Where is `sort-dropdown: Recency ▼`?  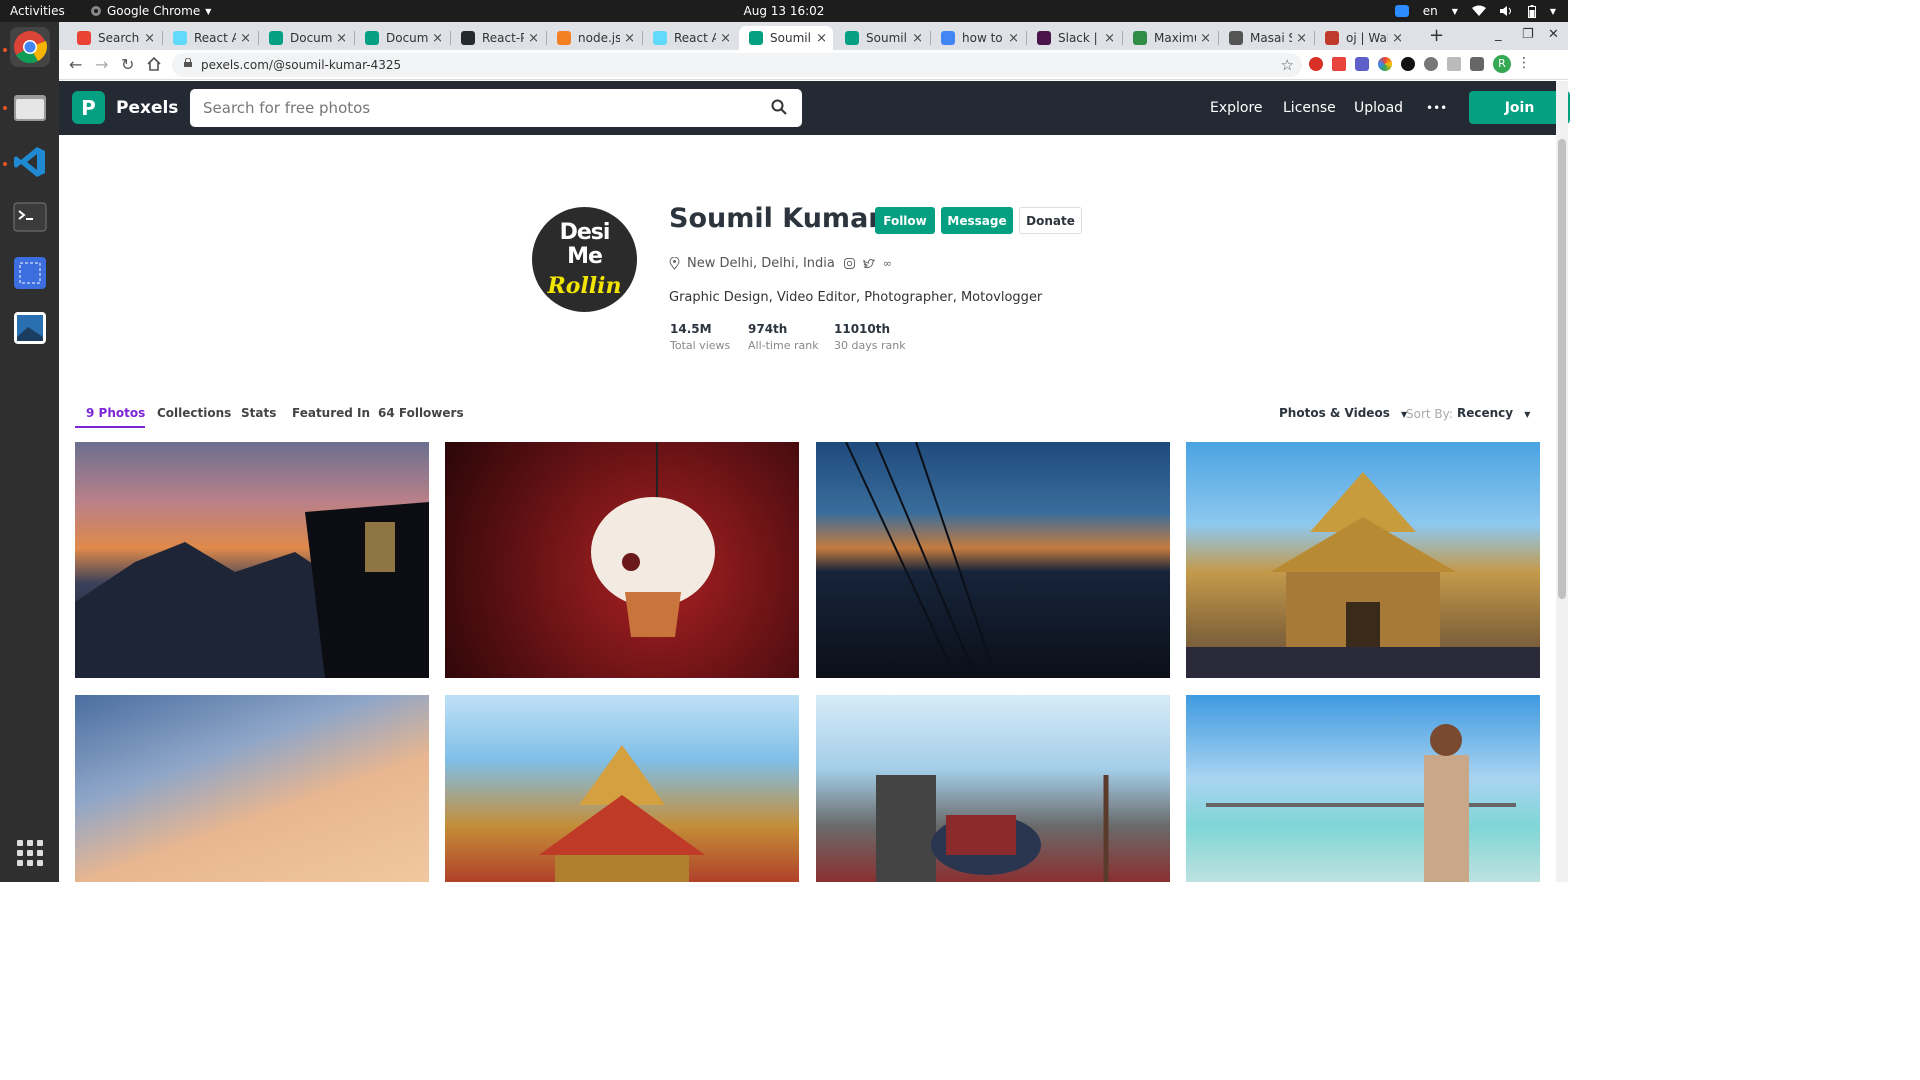 sort-dropdown: Recency ▼ is located at coordinates (1493, 413).